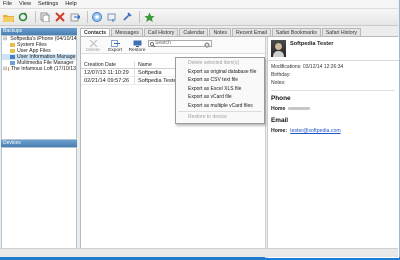 The width and height of the screenshot is (400, 260). I want to click on column-header-creation-date: Creation Date, so click(108, 64).